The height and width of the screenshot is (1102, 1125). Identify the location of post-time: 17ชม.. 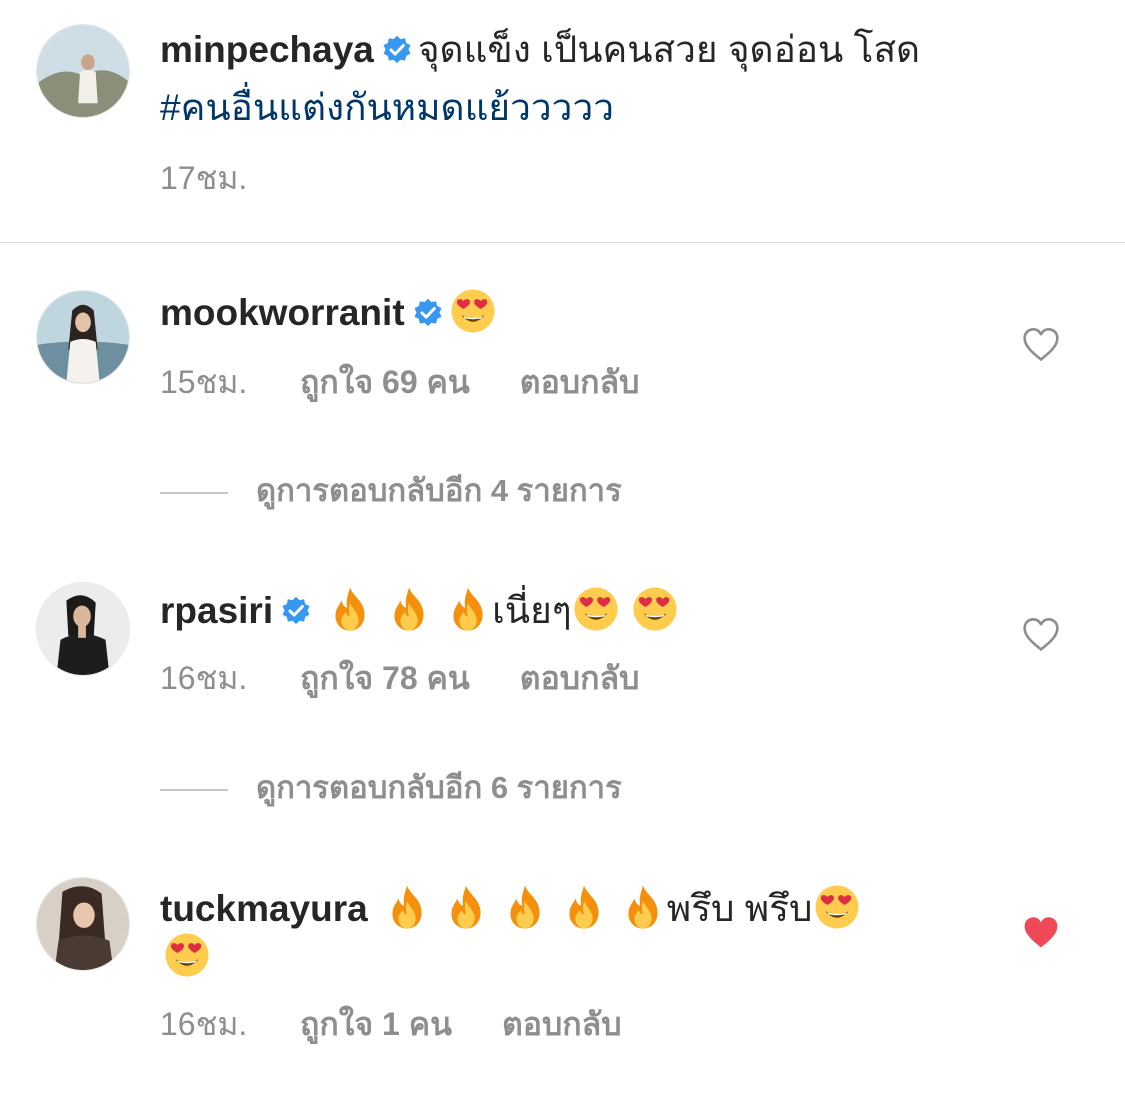
(203, 178).